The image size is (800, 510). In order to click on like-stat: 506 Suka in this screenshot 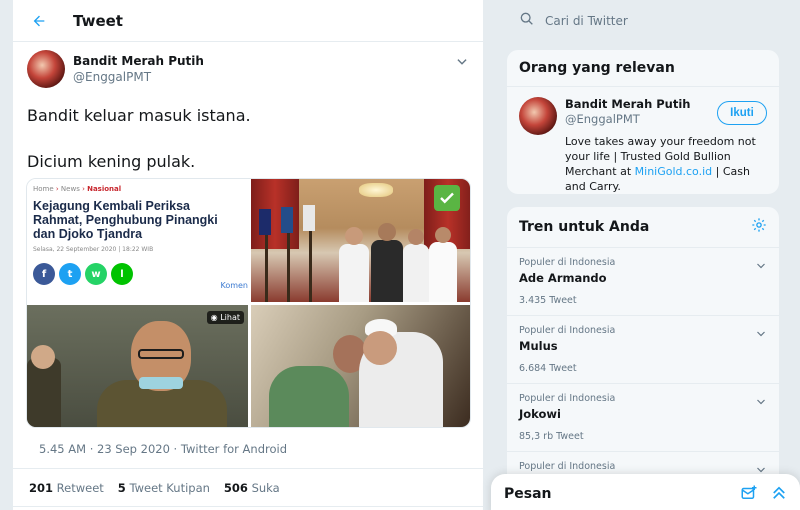, I will do `click(252, 488)`.